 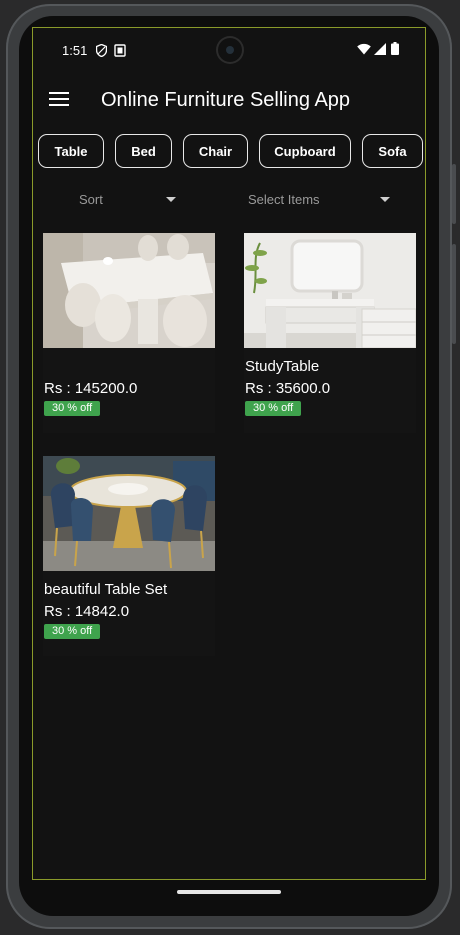 What do you see at coordinates (226, 100) in the screenshot?
I see `app-title: Online Furniture Selling App` at bounding box center [226, 100].